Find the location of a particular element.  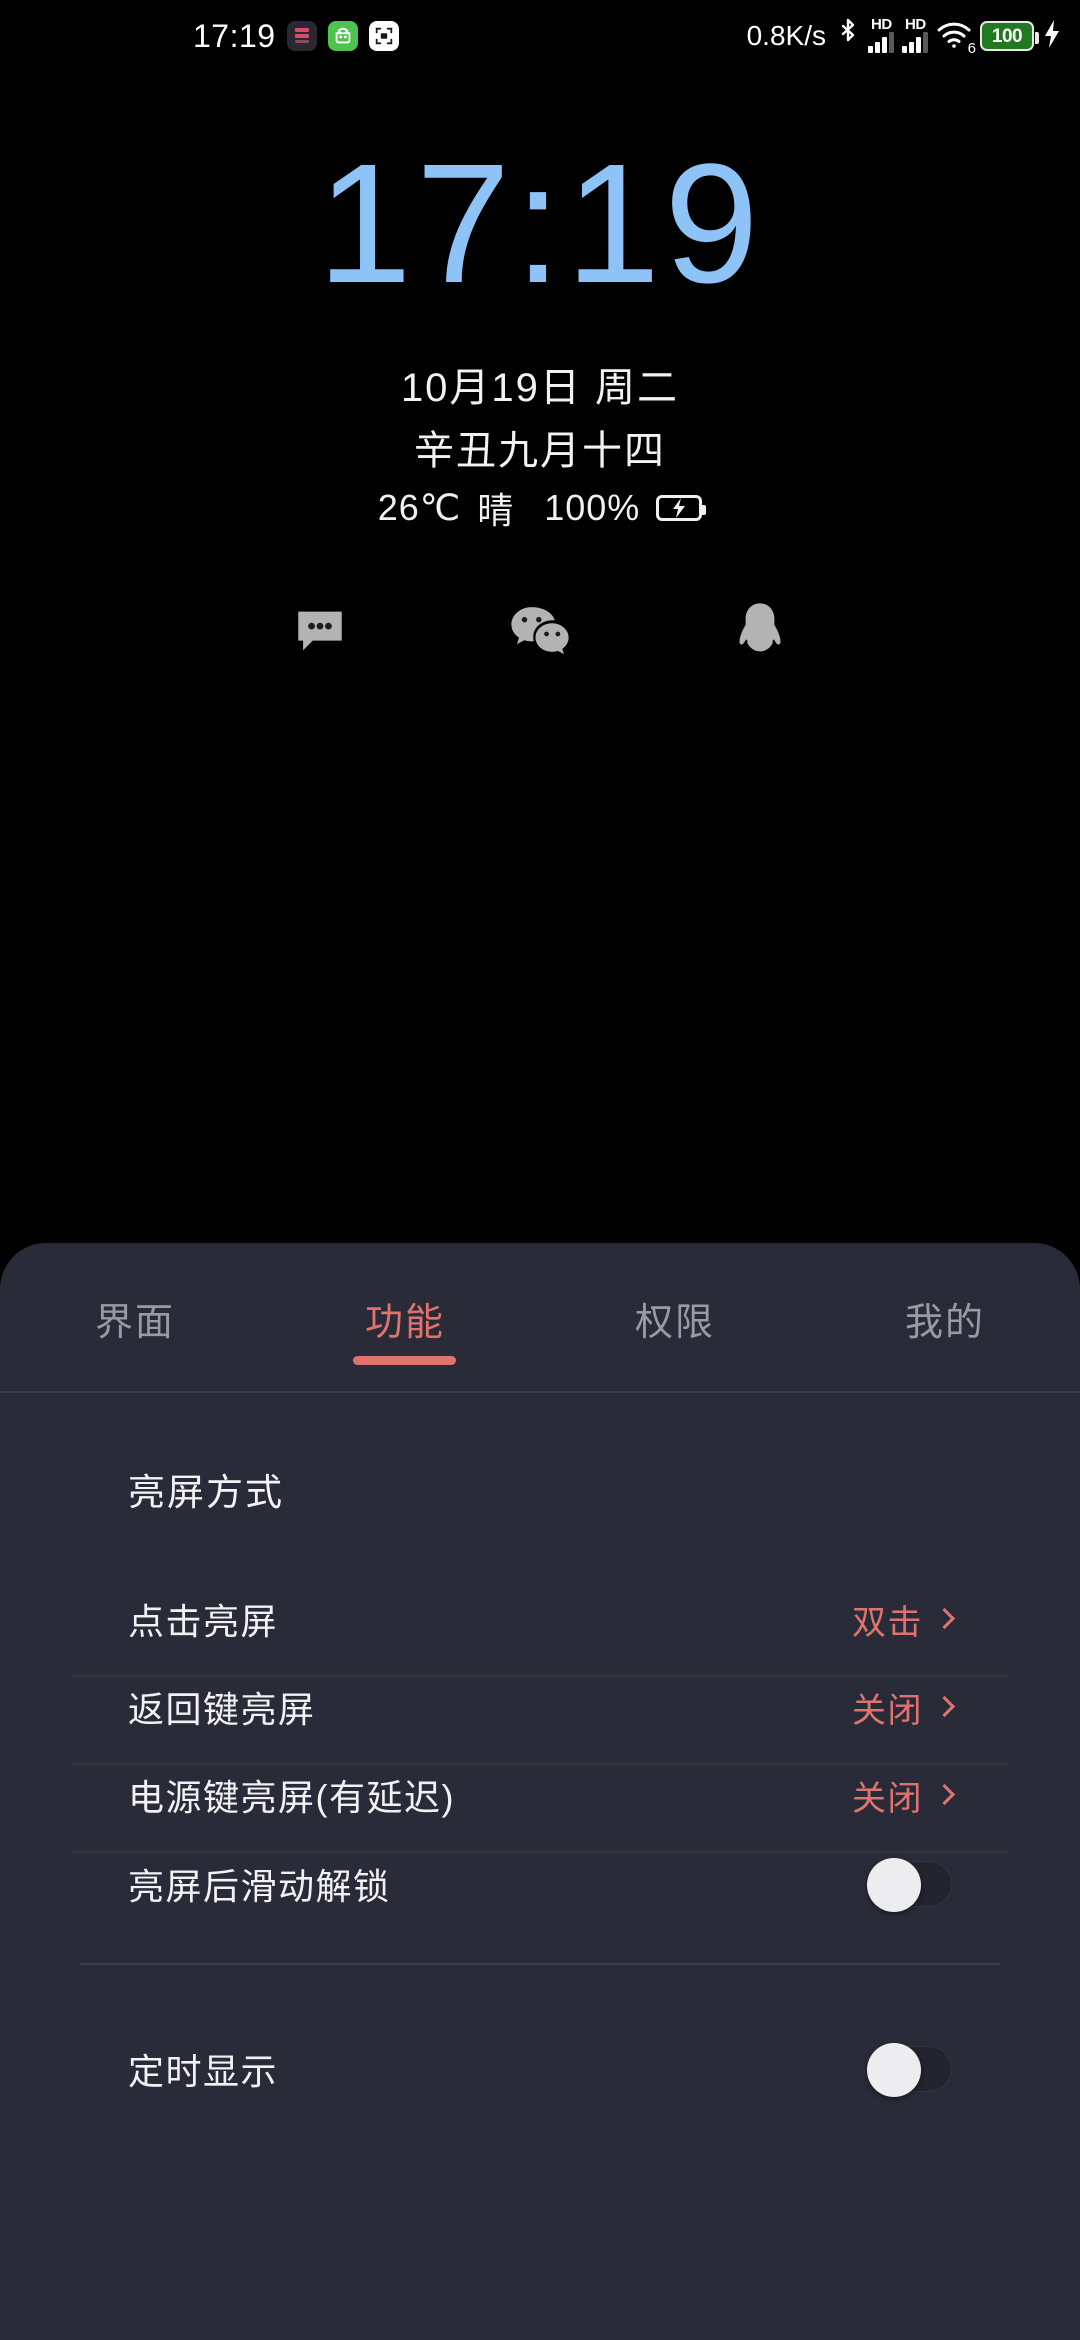

lockscreen-battery-charging-icon is located at coordinates (681, 508).